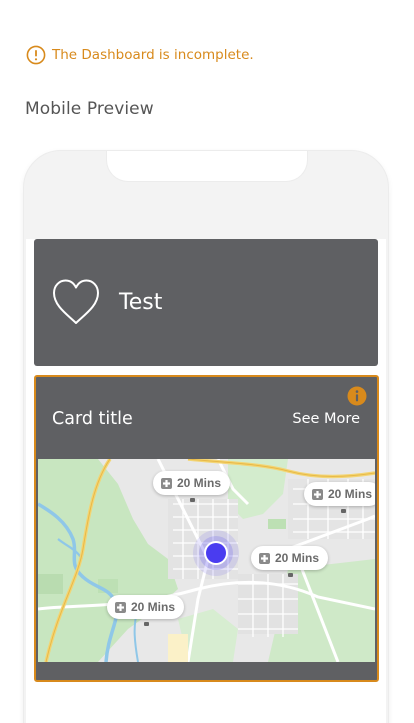  Describe the element at coordinates (89, 109) in the screenshot. I see `section-title: Mobile Preview` at that location.